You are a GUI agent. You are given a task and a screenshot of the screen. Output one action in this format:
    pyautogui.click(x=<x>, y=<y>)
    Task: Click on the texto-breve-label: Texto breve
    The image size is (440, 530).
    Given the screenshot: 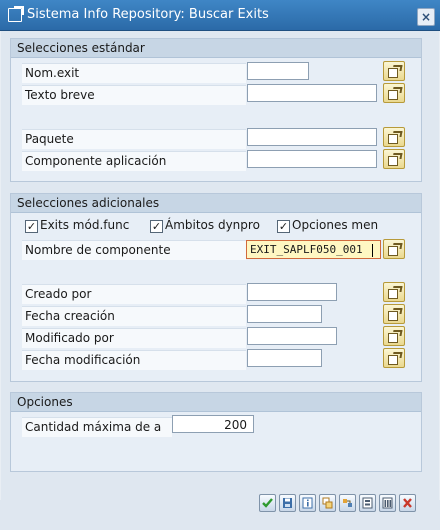 What is the action you would take?
    pyautogui.click(x=60, y=95)
    